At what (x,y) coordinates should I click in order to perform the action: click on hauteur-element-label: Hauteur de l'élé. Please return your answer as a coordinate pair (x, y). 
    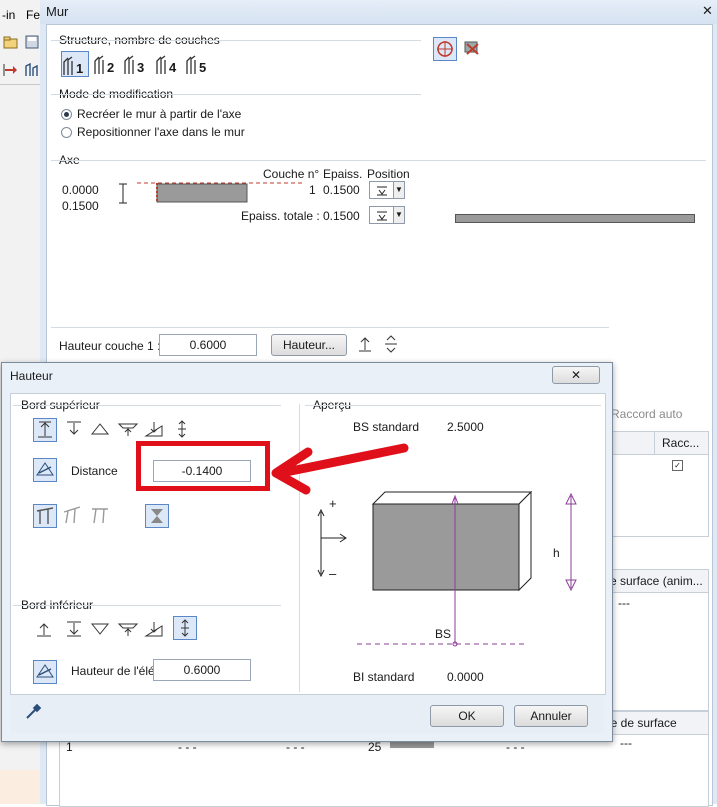
    Looking at the image, I should click on (113, 671).